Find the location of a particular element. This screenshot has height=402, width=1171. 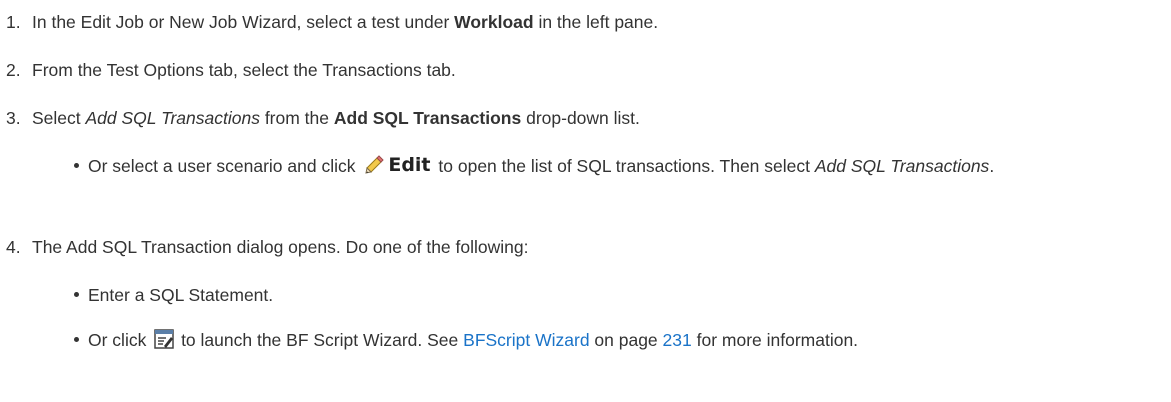

step-text: in the left pane. is located at coordinates (596, 22).